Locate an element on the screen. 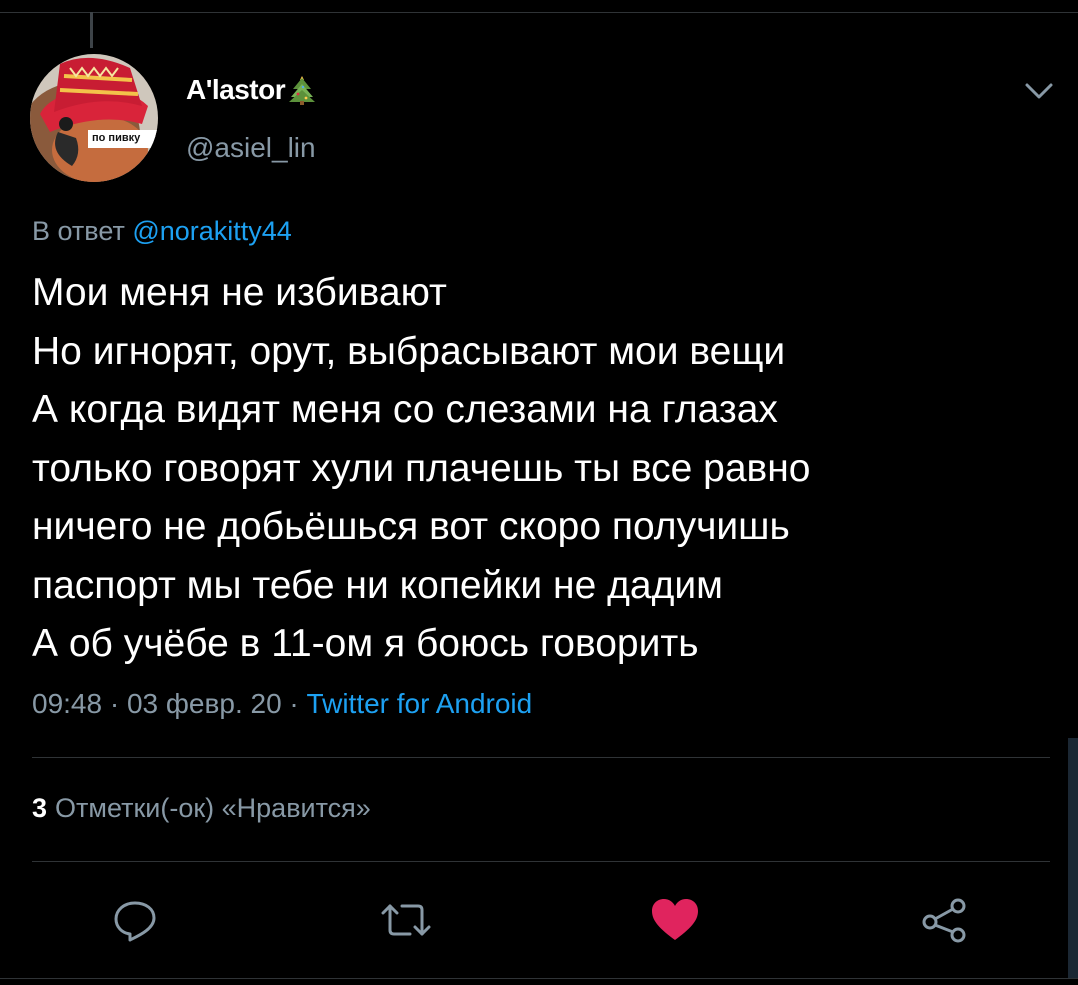 The width and height of the screenshot is (1078, 985). reply-icon is located at coordinates (135, 921).